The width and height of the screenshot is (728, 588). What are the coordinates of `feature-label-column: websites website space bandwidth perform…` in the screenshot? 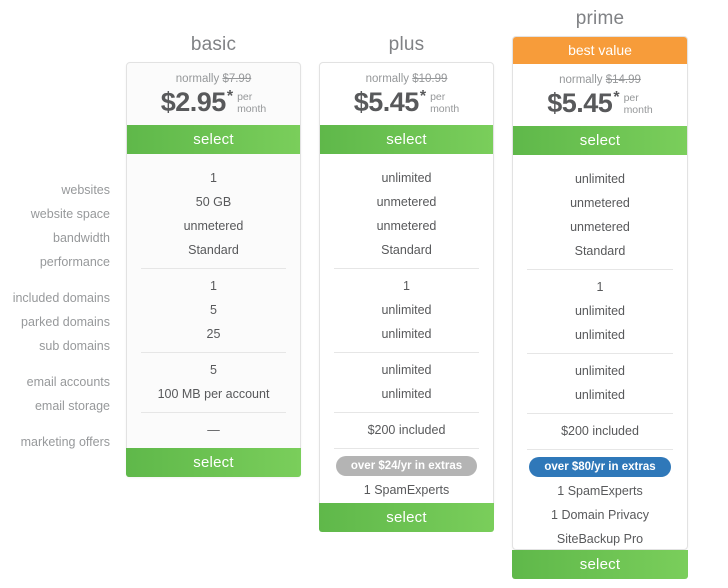 It's located at (56, 322).